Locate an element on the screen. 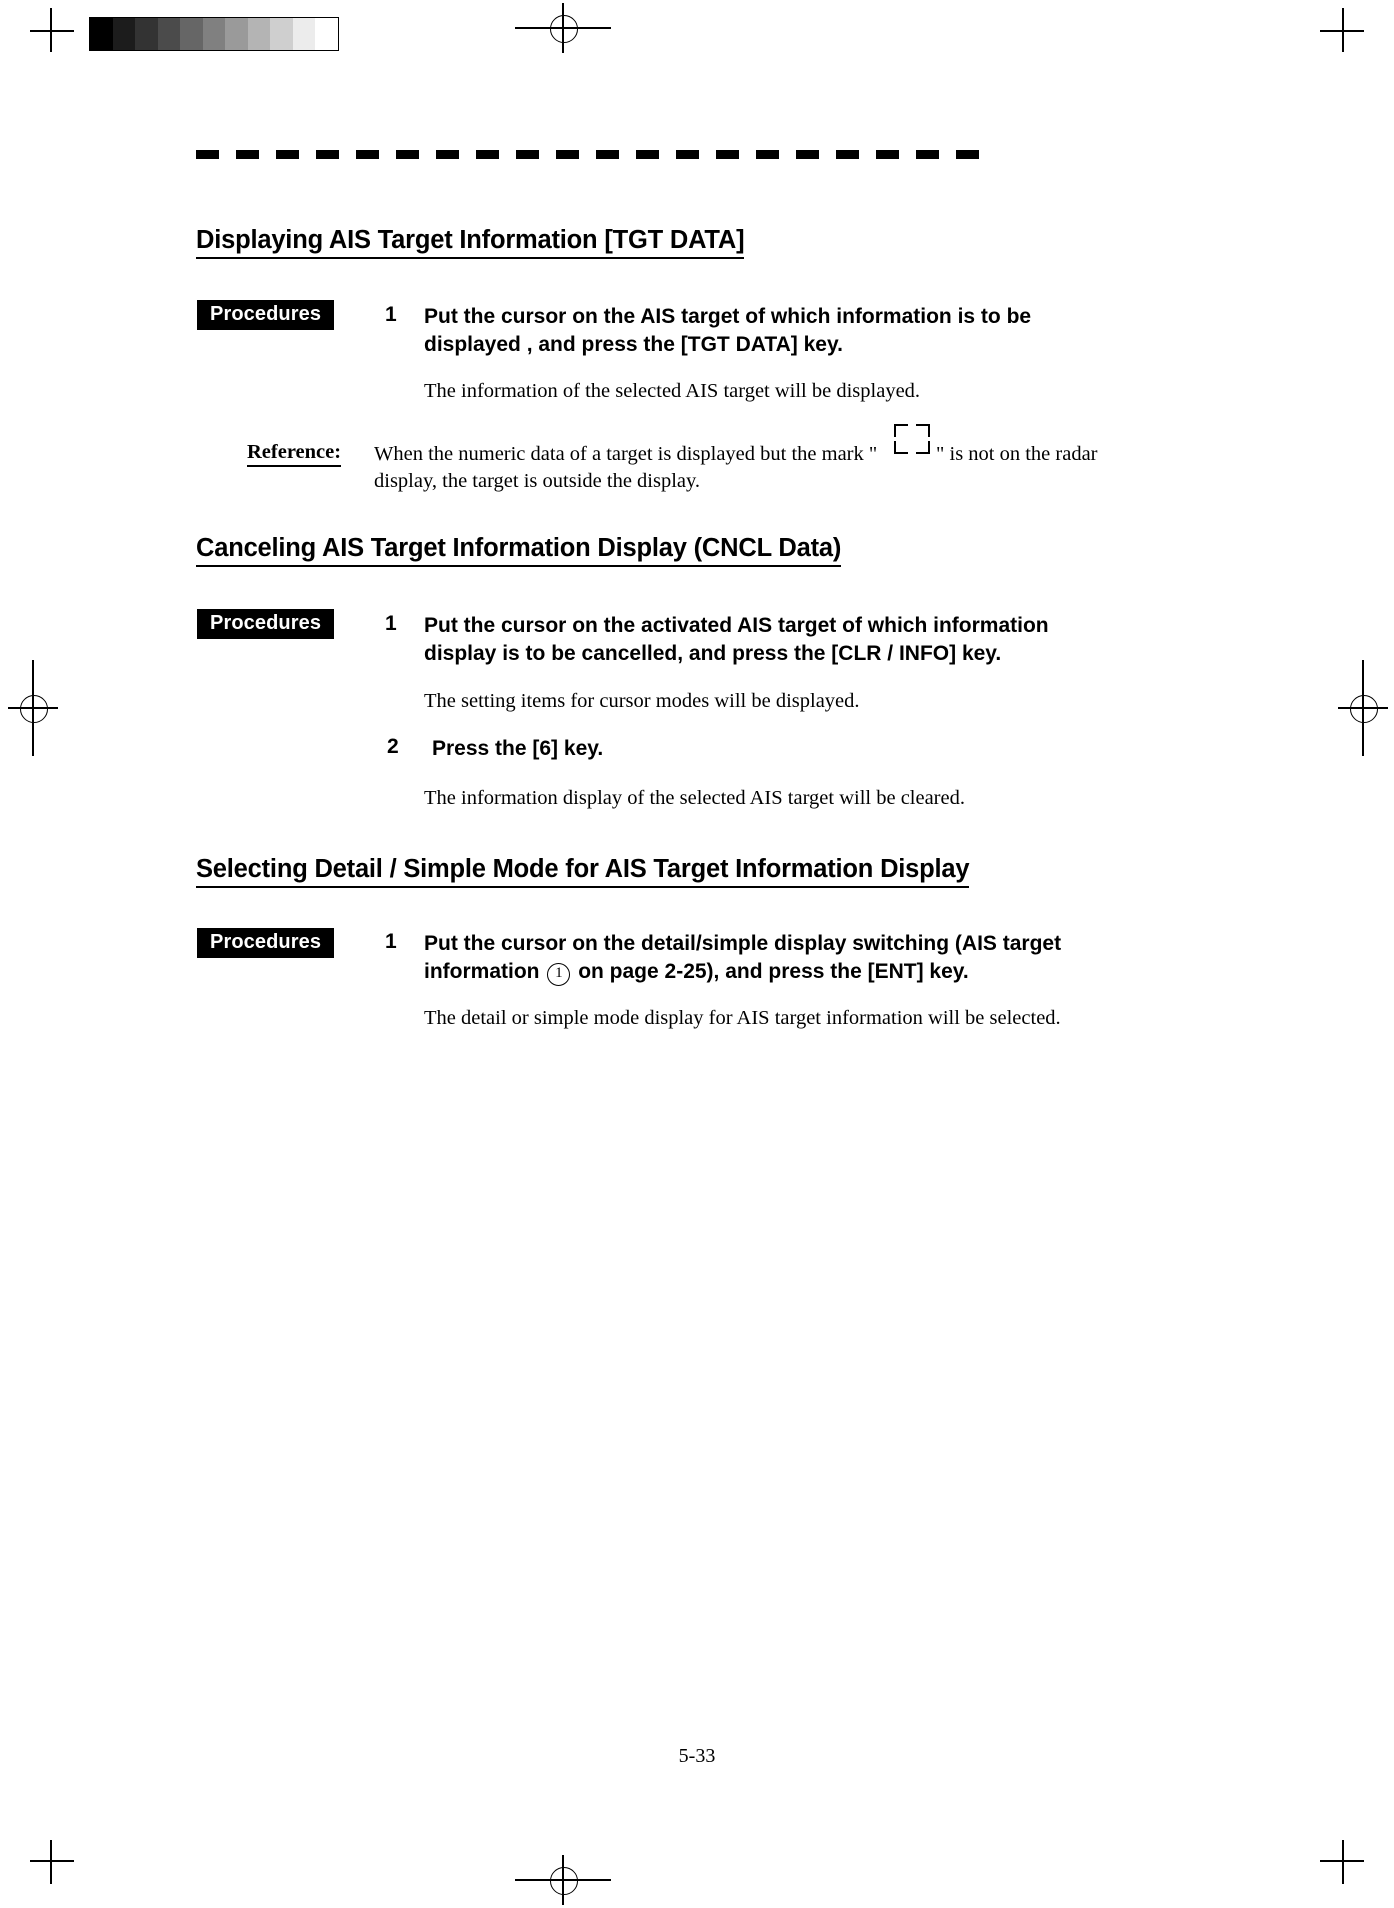  grayscale-calibration-strip is located at coordinates (214, 34).